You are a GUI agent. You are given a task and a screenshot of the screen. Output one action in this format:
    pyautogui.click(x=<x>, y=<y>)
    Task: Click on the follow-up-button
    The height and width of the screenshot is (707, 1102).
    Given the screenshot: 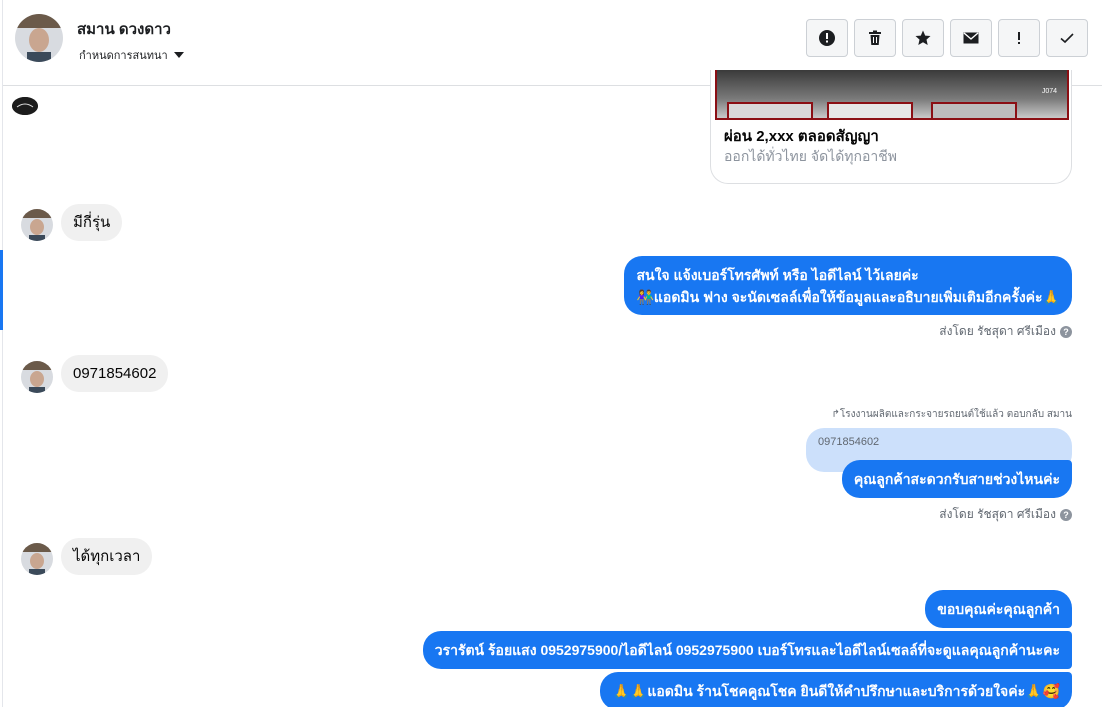 What is the action you would take?
    pyautogui.click(x=1019, y=38)
    